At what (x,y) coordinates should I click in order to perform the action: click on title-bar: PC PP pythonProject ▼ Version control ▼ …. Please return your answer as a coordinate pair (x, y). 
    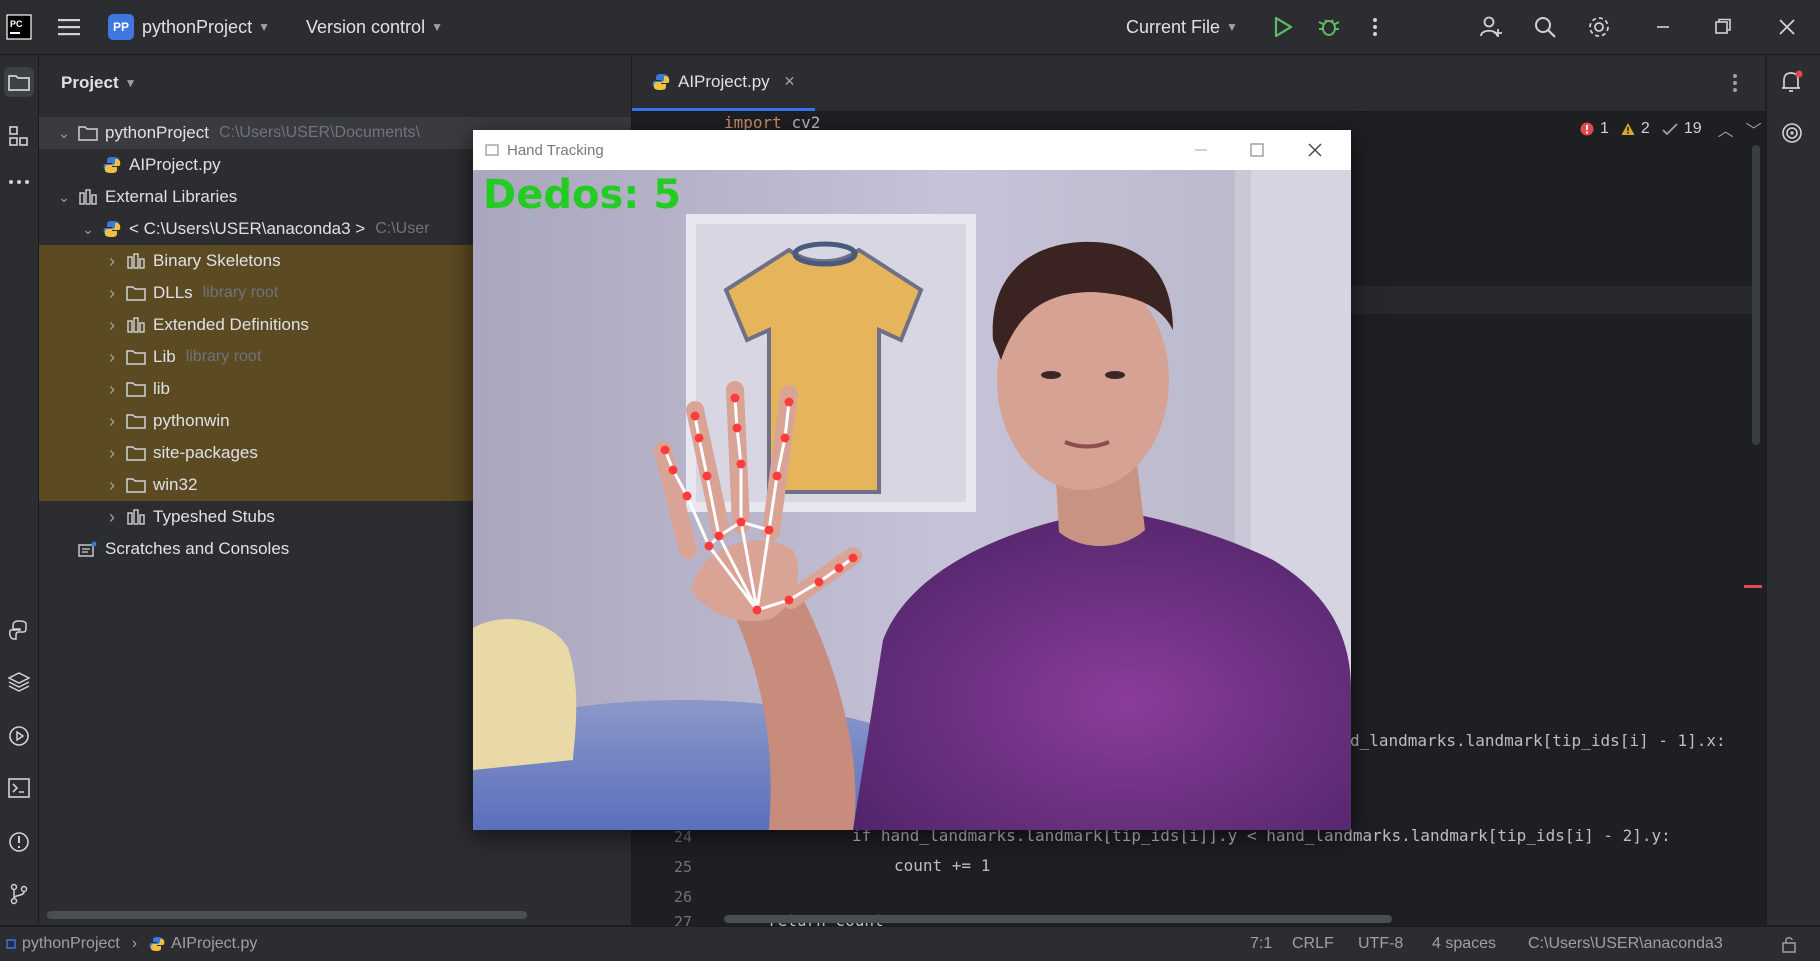
    Looking at the image, I should click on (910, 27).